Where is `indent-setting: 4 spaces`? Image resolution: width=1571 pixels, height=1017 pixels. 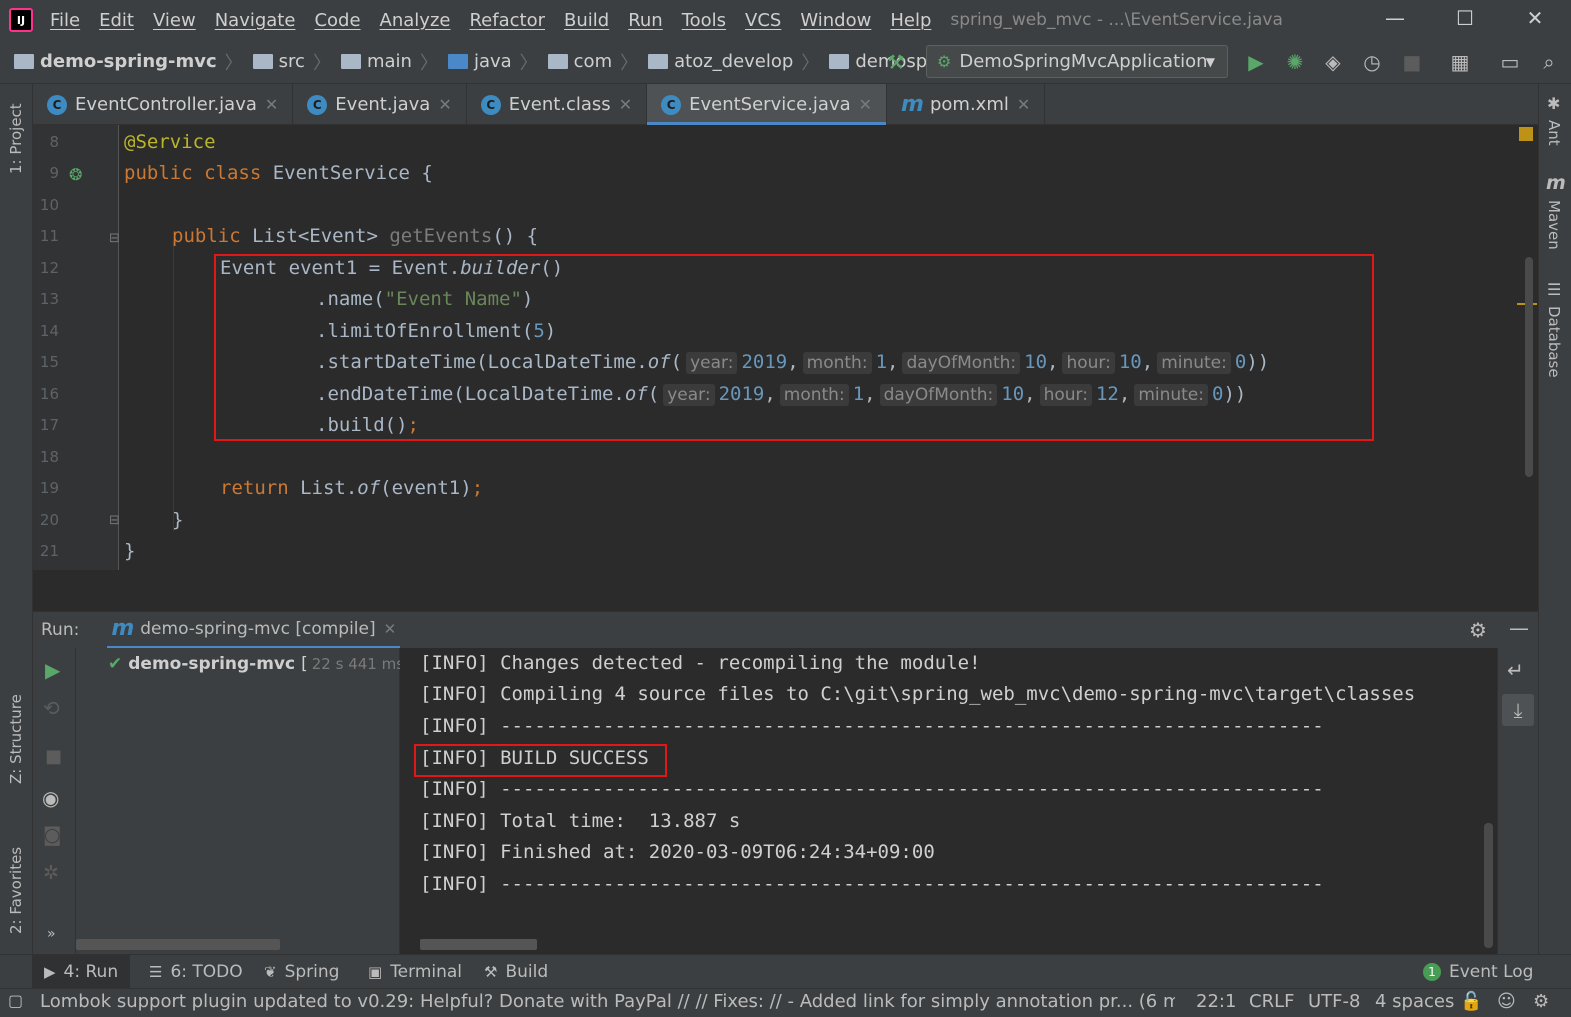 indent-setting: 4 spaces is located at coordinates (1414, 1001).